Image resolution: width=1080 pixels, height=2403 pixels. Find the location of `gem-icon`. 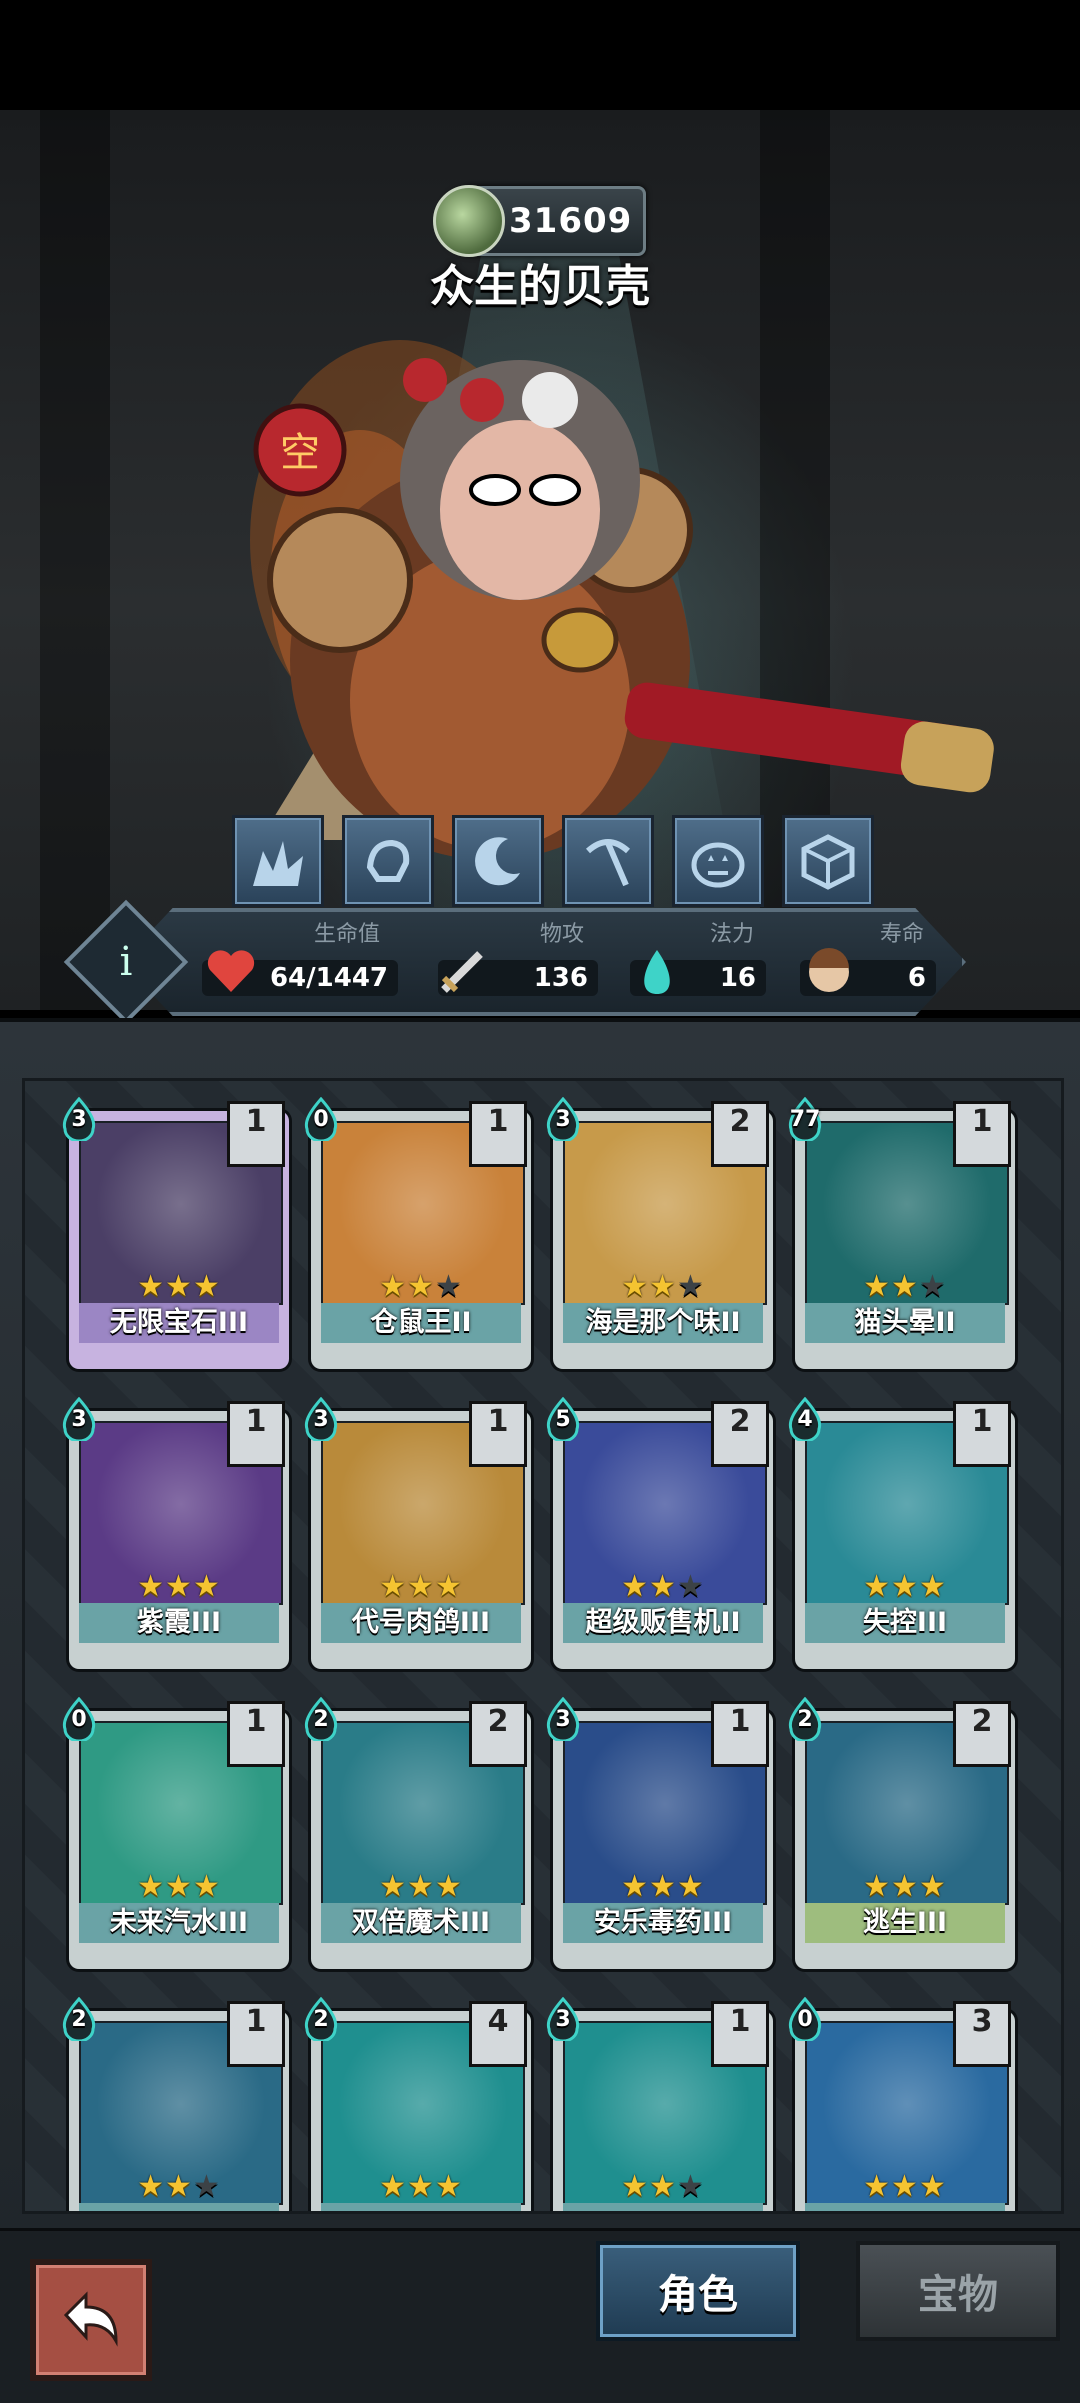

gem-icon is located at coordinates (469, 221).